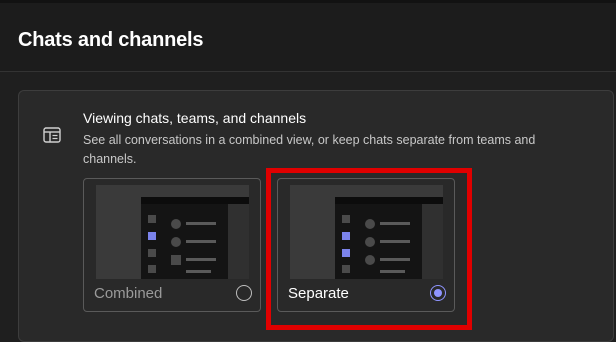 This screenshot has height=342, width=616. What do you see at coordinates (195, 118) in the screenshot?
I see `card-heading: Viewing chats, teams, and channels` at bounding box center [195, 118].